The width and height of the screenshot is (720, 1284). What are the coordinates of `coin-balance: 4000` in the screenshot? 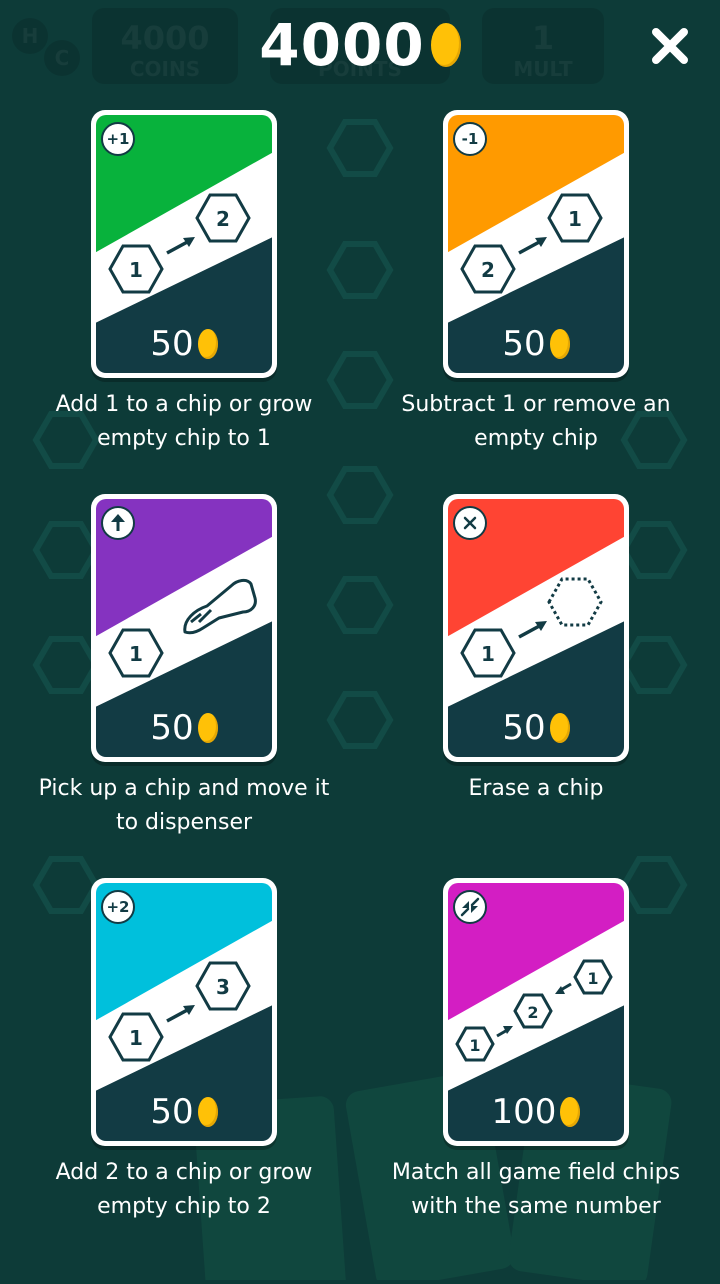 It's located at (360, 45).